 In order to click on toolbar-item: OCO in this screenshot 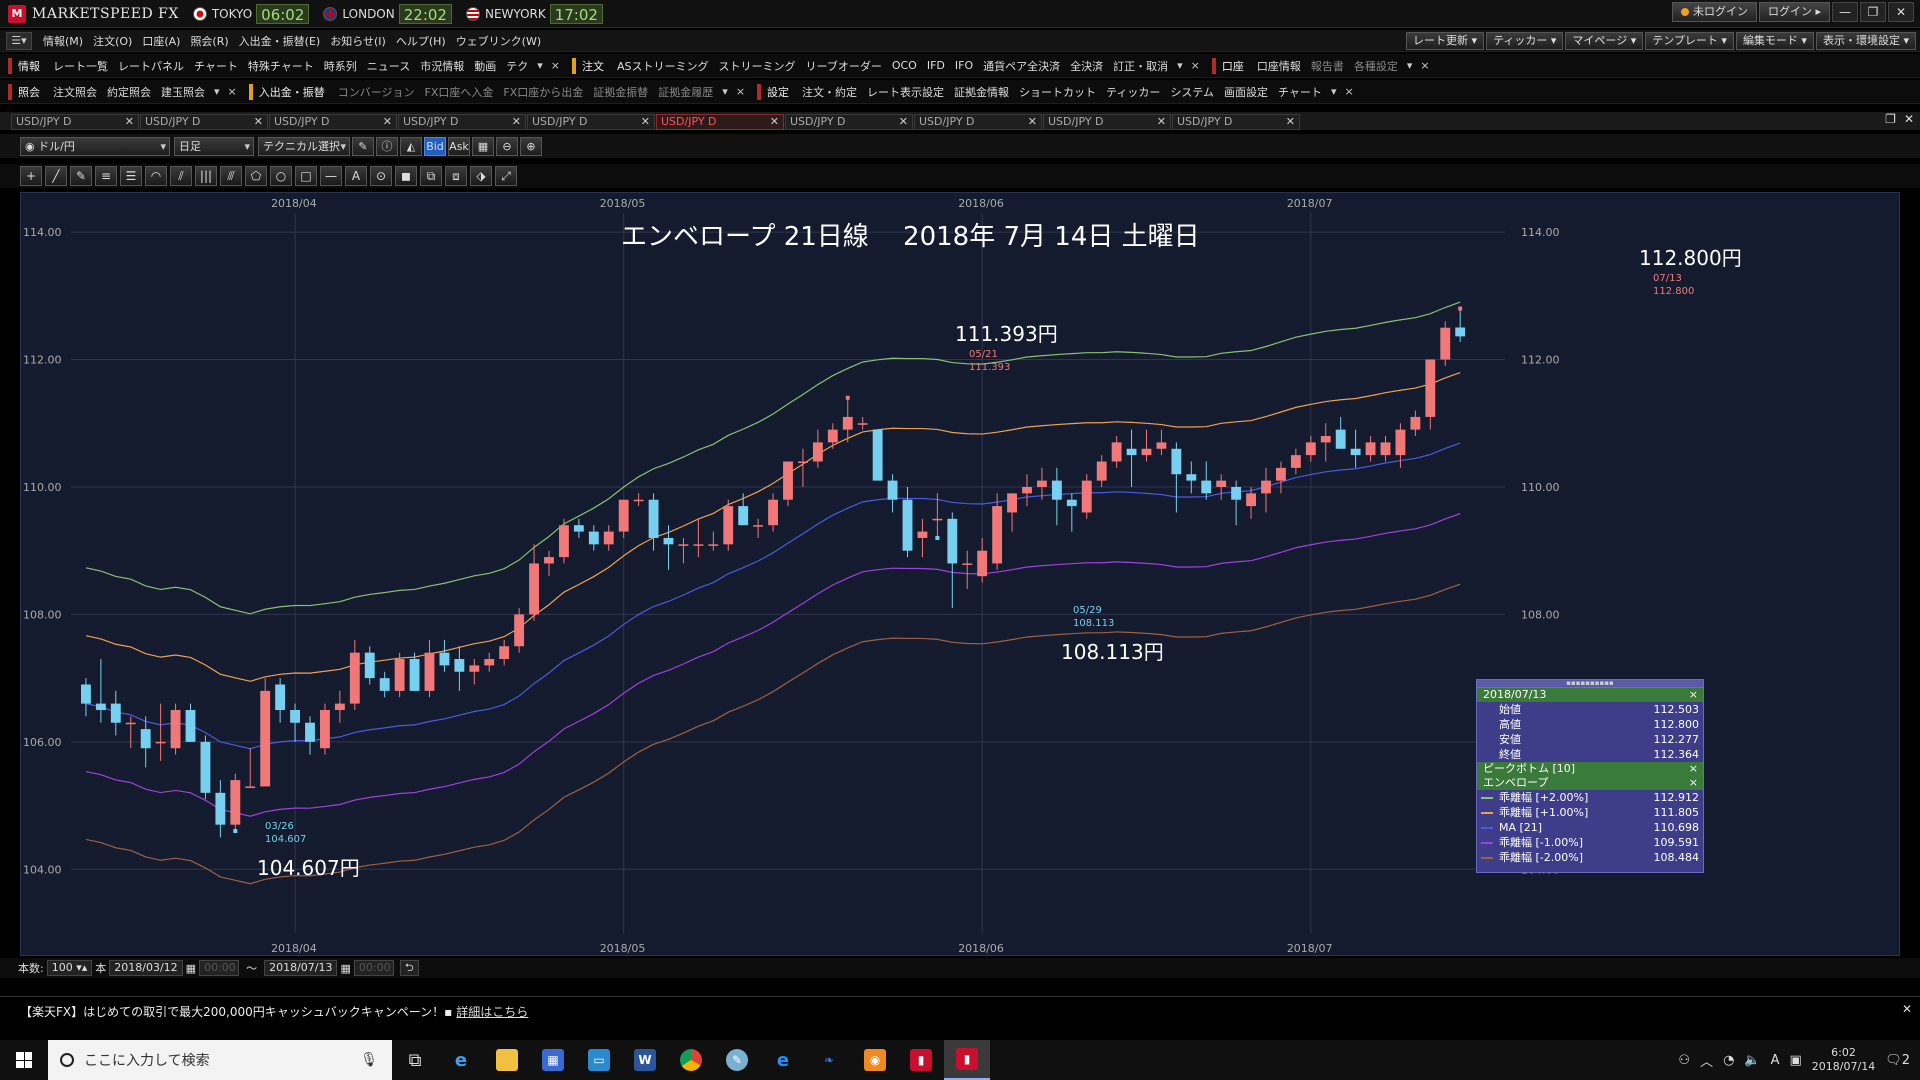, I will do `click(904, 65)`.